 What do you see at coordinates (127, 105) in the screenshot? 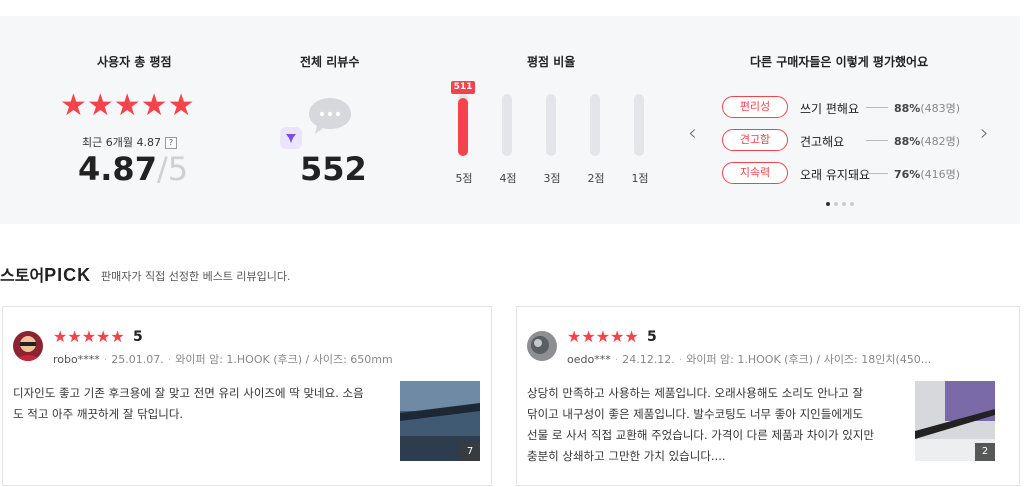
I see `average-rating-stars: ★★★★★` at bounding box center [127, 105].